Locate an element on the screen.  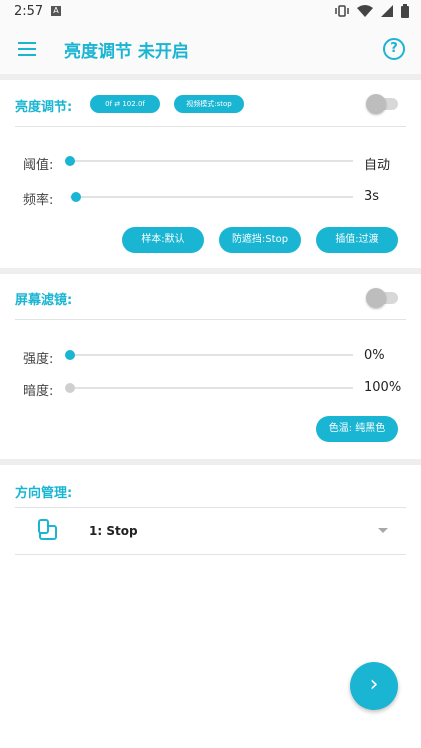
frequency-label: 频率: is located at coordinates (38, 200).